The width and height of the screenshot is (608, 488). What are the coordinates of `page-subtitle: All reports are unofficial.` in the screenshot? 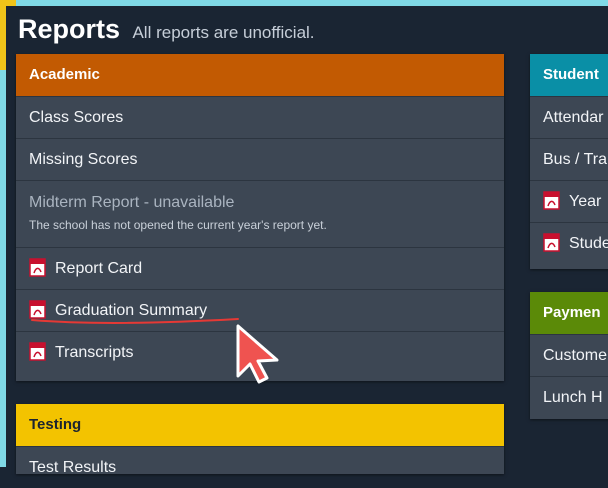 It's located at (223, 32).